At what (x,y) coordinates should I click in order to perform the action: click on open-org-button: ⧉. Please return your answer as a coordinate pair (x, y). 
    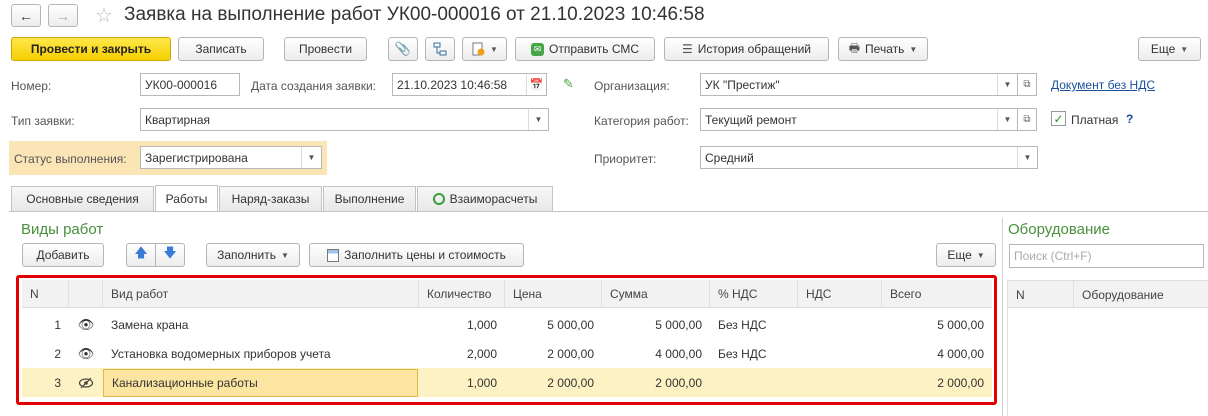
    Looking at the image, I should click on (1027, 84).